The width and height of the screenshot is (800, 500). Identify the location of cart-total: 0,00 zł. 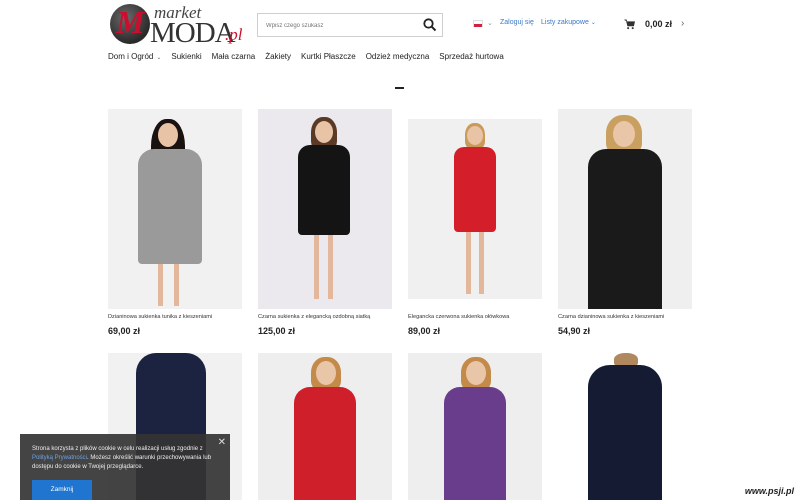
(658, 24).